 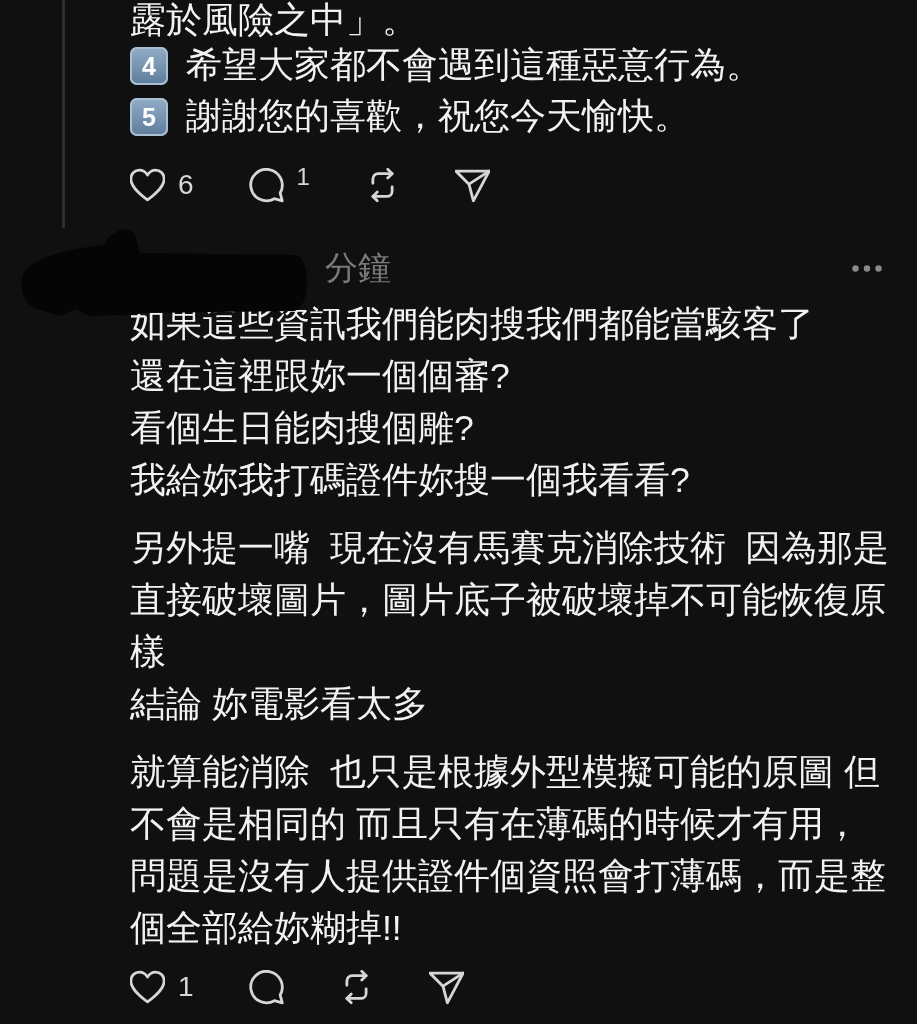 What do you see at coordinates (302, 428) in the screenshot?
I see `reply-text-line: 看個生日能肉搜個雕?` at bounding box center [302, 428].